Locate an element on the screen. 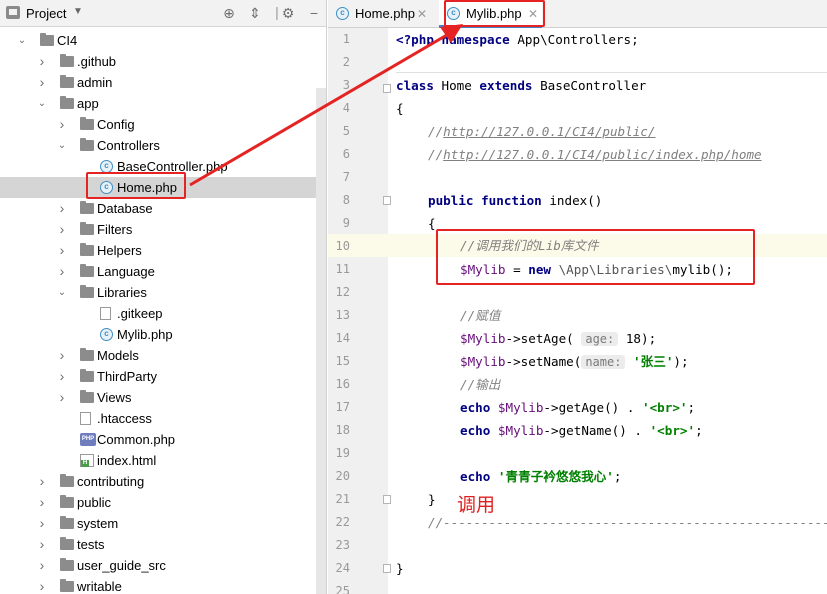 The image size is (827, 594). tree-item-label: CI4 is located at coordinates (67, 40).